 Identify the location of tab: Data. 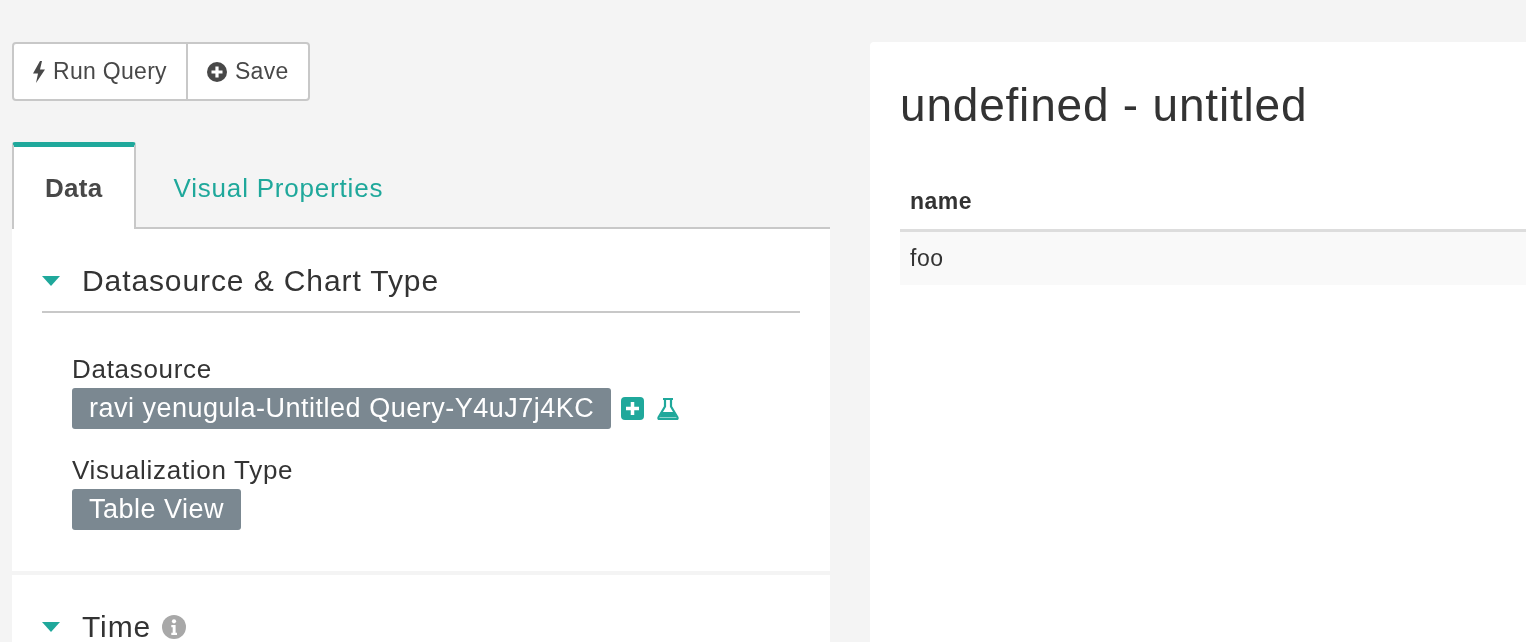
(74, 185).